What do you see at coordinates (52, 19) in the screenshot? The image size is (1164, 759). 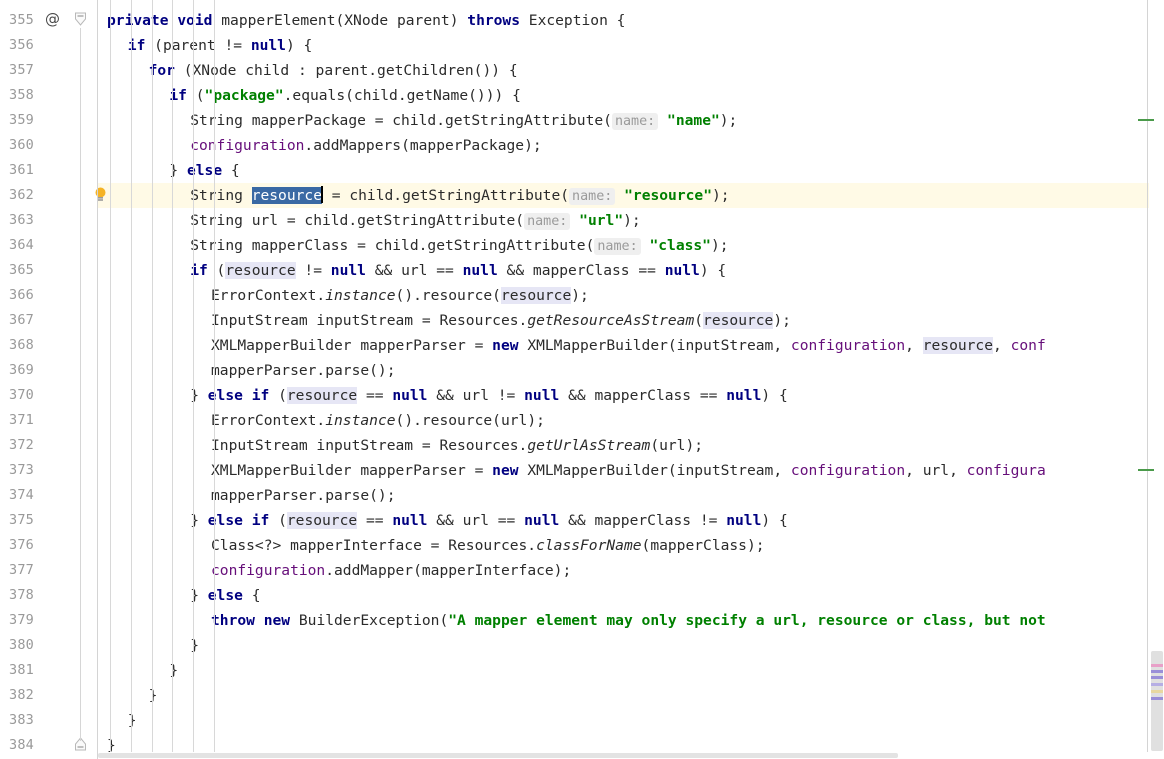 I see `override-marker-icon: @` at bounding box center [52, 19].